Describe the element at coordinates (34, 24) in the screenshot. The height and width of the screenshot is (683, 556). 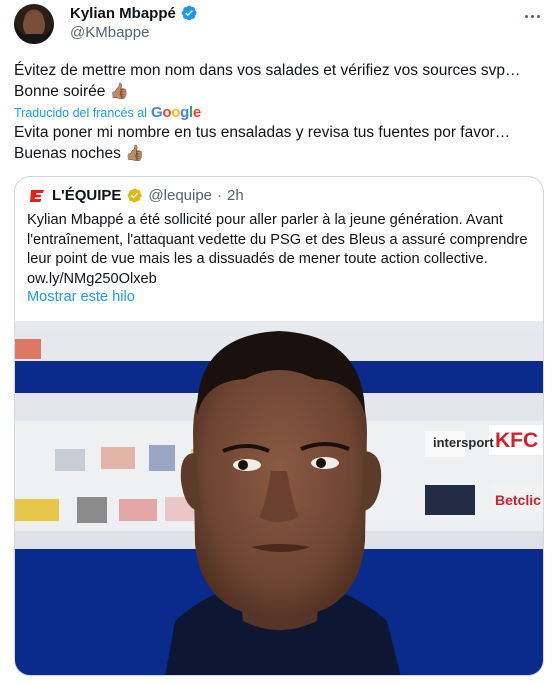
I see `author-avatar` at that location.